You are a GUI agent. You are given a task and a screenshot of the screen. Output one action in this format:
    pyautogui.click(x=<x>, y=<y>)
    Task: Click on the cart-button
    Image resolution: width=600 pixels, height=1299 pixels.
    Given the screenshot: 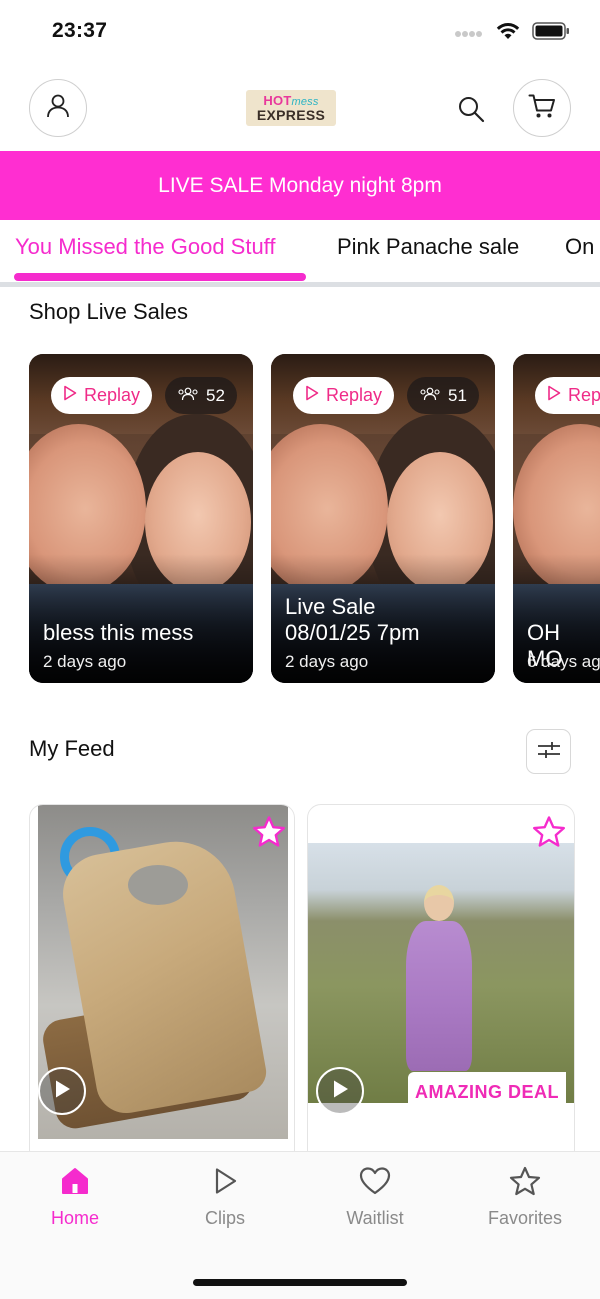 What is the action you would take?
    pyautogui.click(x=542, y=108)
    